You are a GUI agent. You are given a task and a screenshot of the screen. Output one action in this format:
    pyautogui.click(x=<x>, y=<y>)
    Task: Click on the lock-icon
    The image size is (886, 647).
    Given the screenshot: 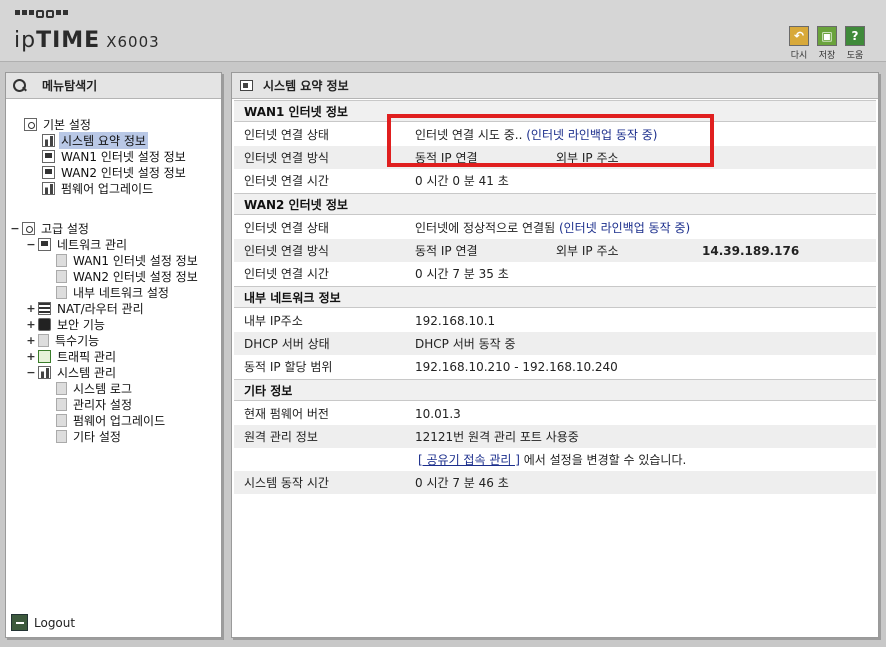 What is the action you would take?
    pyautogui.click(x=44, y=324)
    